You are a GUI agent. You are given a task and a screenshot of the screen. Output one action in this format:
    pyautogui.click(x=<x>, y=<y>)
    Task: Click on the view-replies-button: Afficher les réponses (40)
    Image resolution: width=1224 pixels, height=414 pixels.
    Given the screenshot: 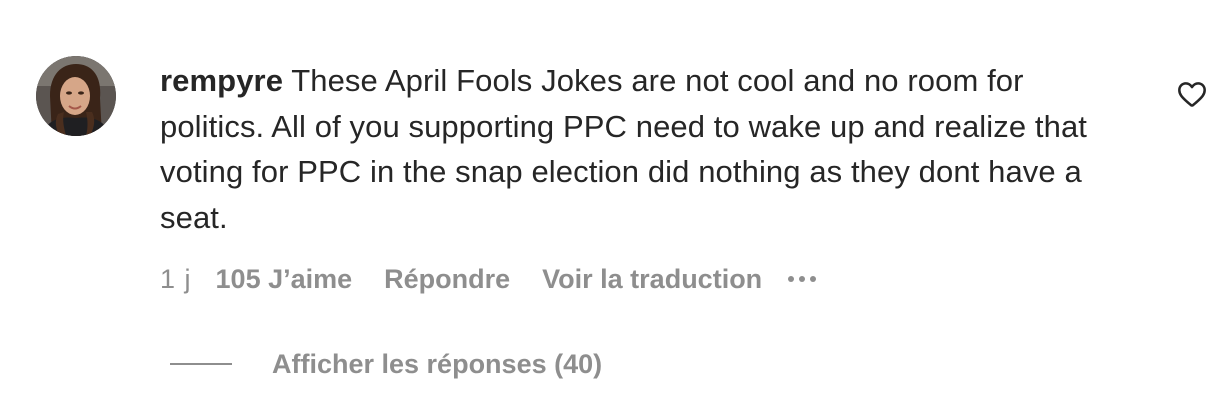 What is the action you would take?
    pyautogui.click(x=386, y=364)
    